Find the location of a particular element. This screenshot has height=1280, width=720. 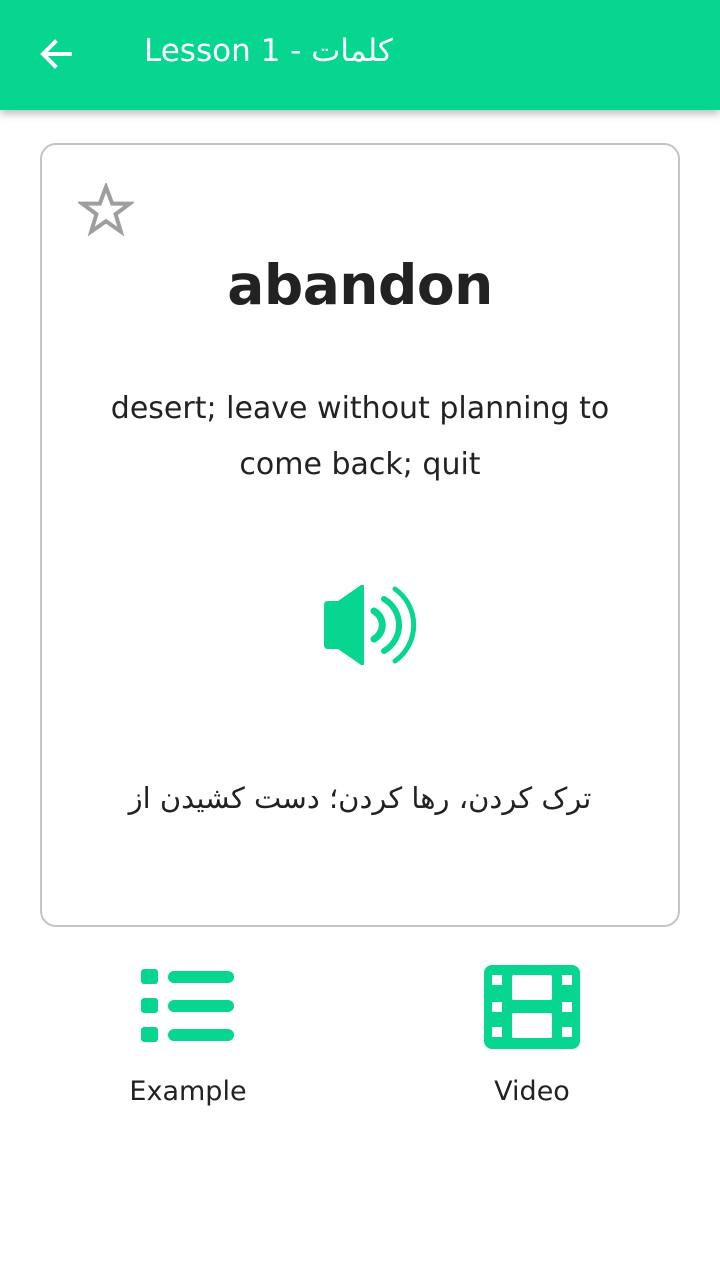

arrow-left-icon is located at coordinates (56, 54).